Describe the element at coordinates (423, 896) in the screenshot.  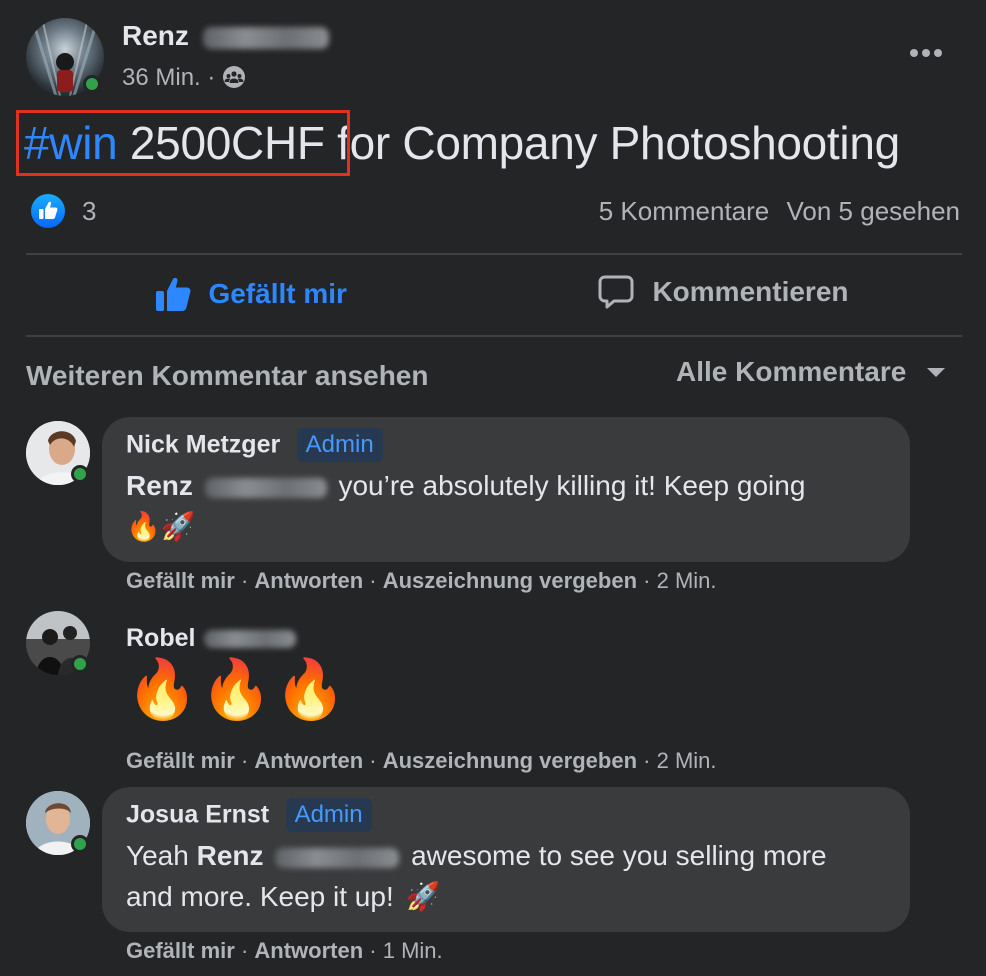
I see `comment-emoji: 🚀` at that location.